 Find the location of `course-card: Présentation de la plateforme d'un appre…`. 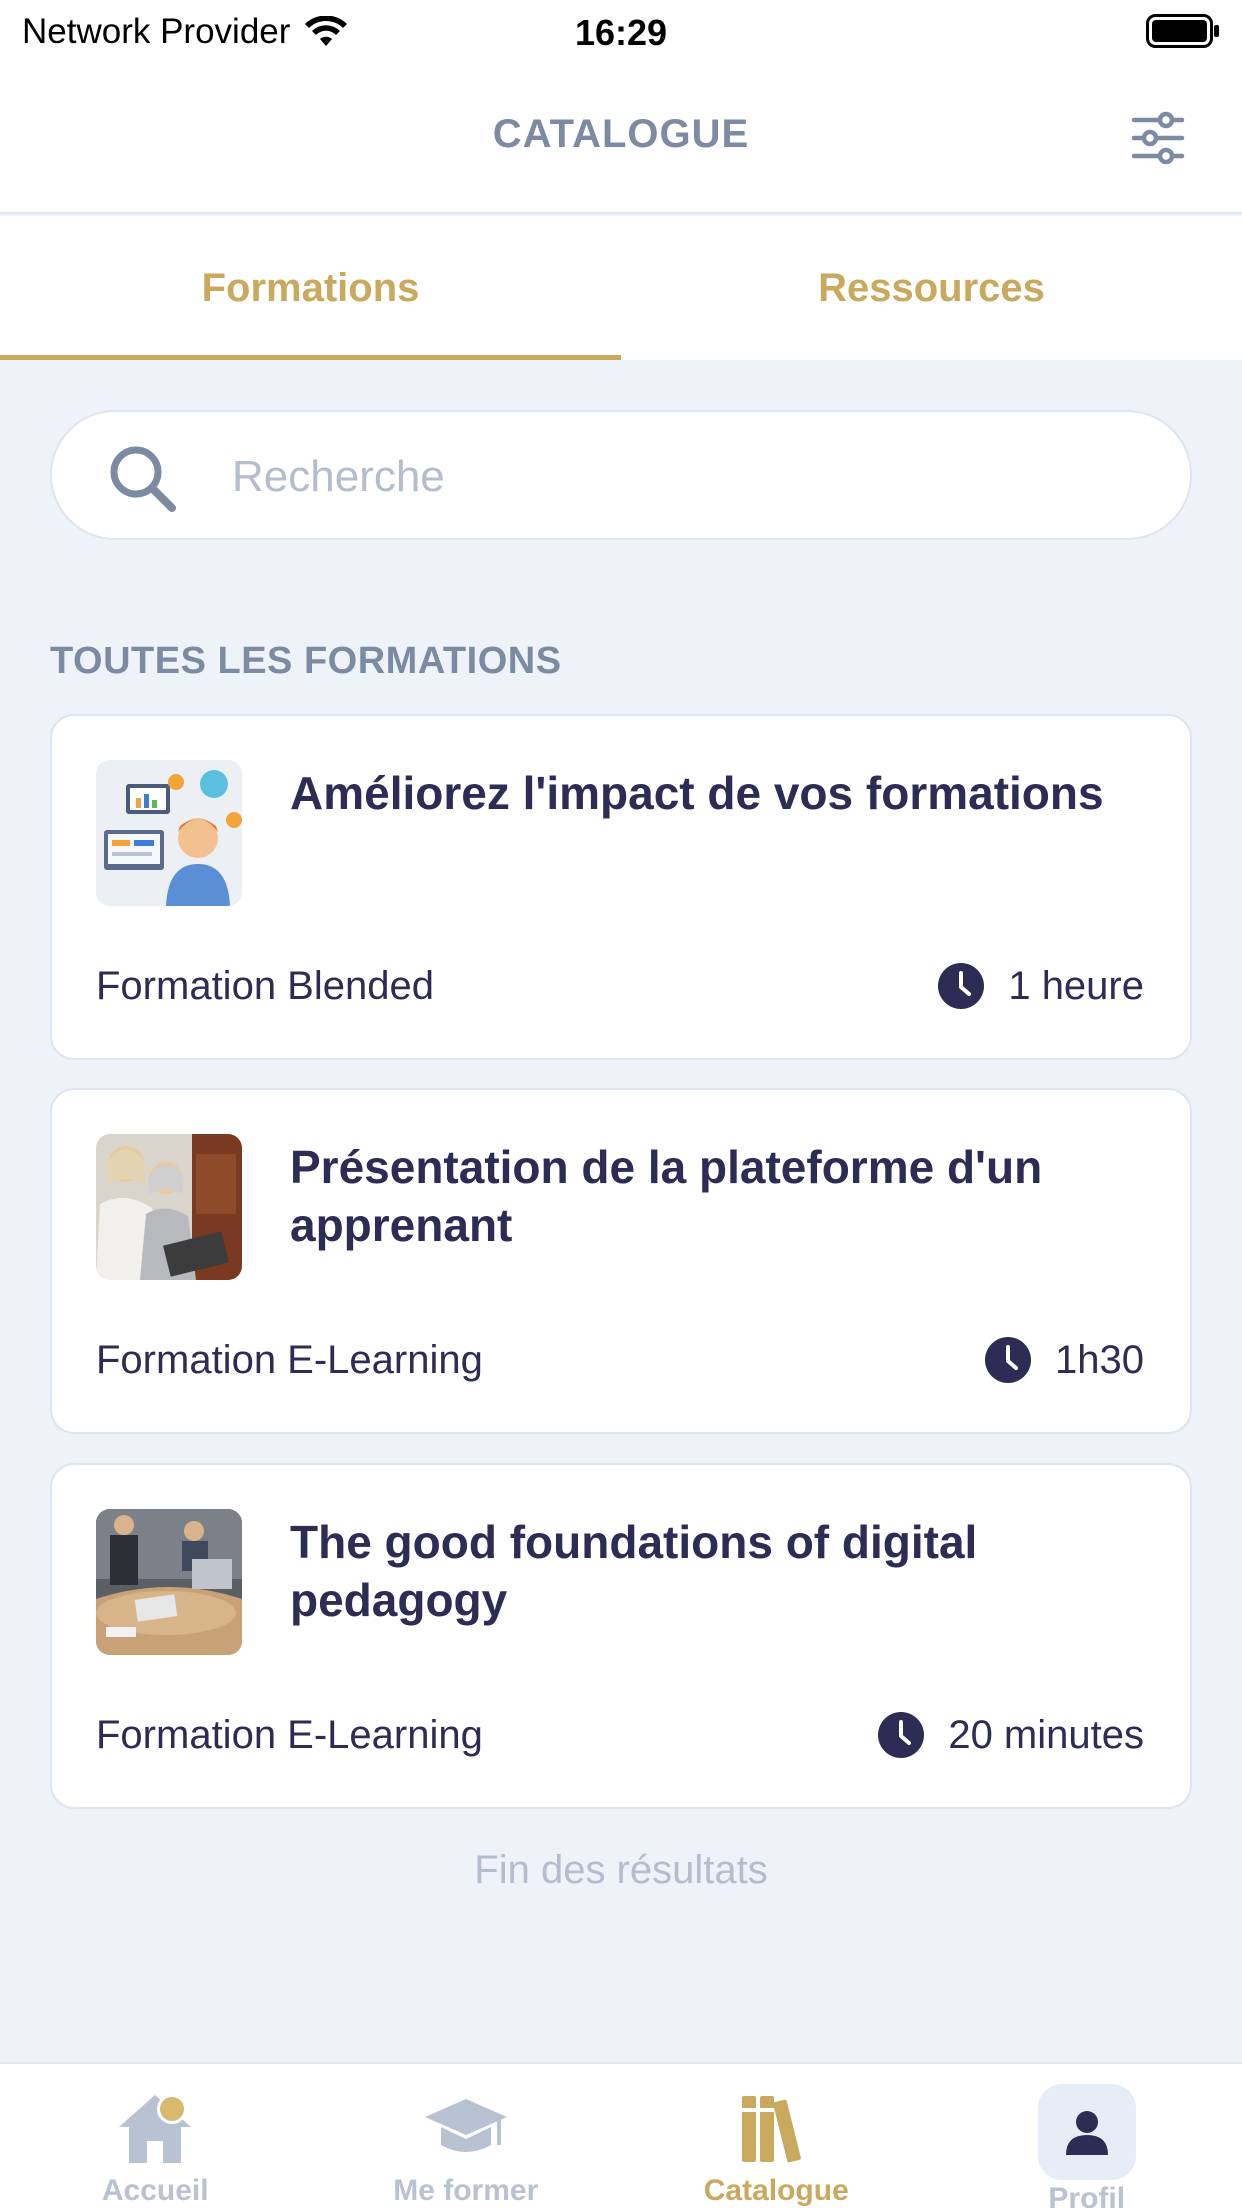

course-card: Présentation de la plateforme d'un appre… is located at coordinates (621, 1261).